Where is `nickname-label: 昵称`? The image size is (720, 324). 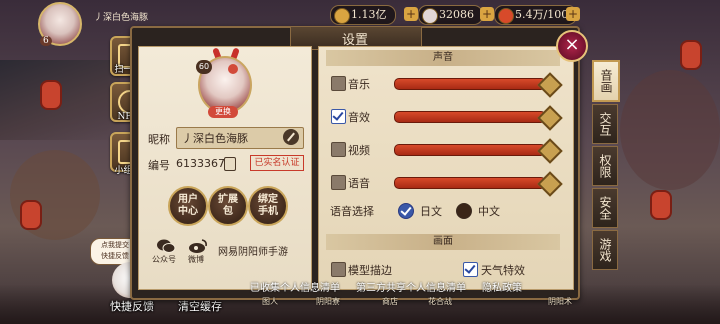 nickname-label: 昵称 is located at coordinates (159, 139).